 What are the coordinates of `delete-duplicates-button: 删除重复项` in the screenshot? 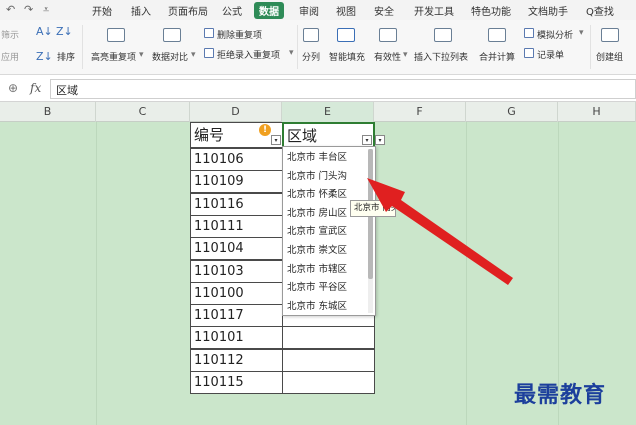 It's located at (239, 34).